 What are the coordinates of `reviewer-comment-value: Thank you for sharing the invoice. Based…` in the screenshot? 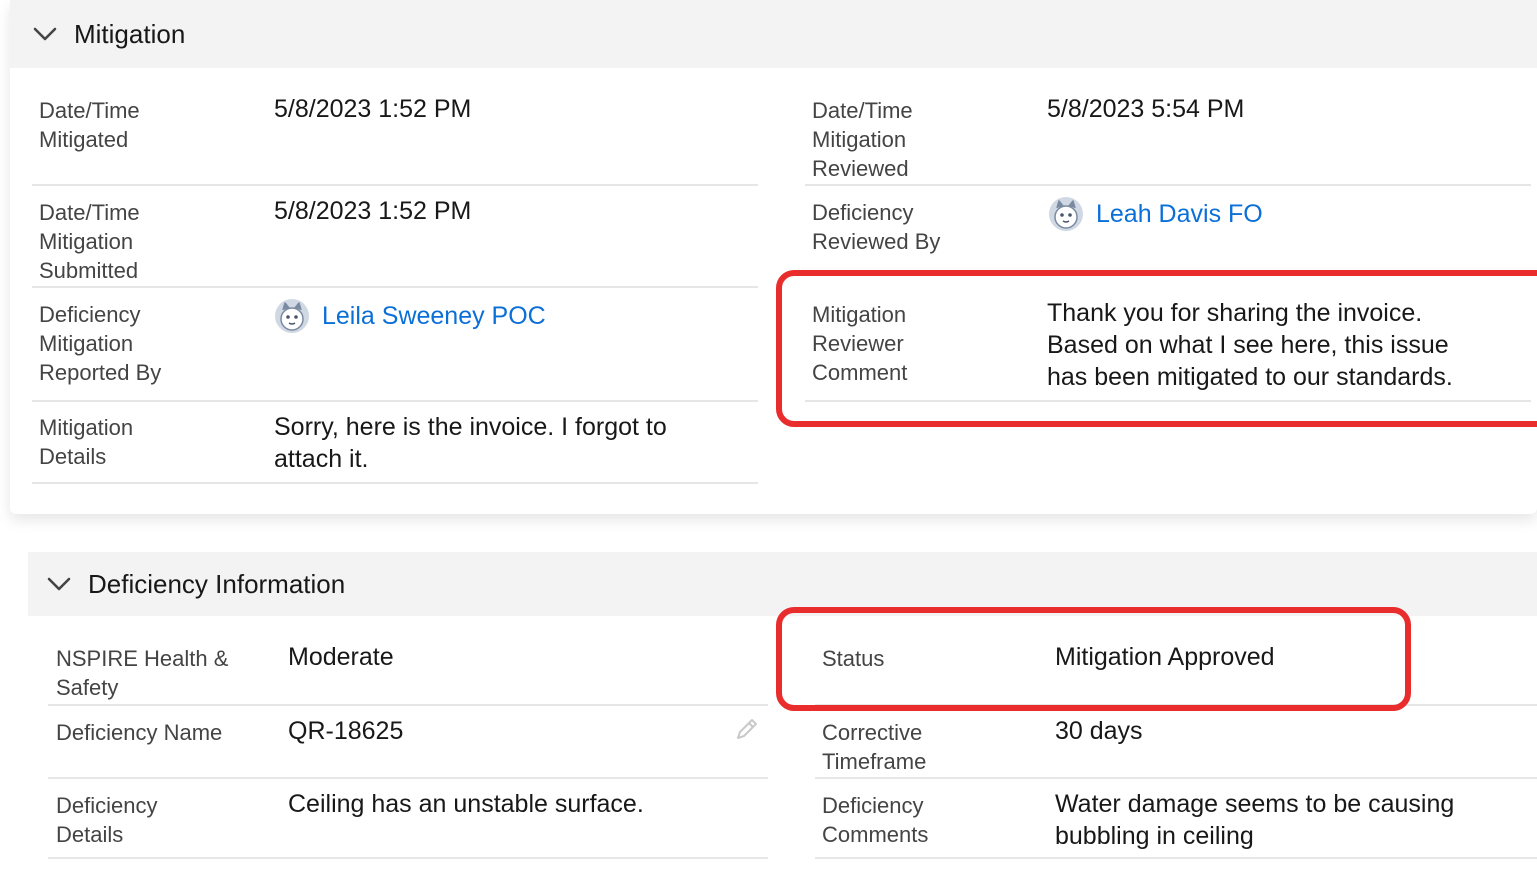 It's located at (1250, 345).